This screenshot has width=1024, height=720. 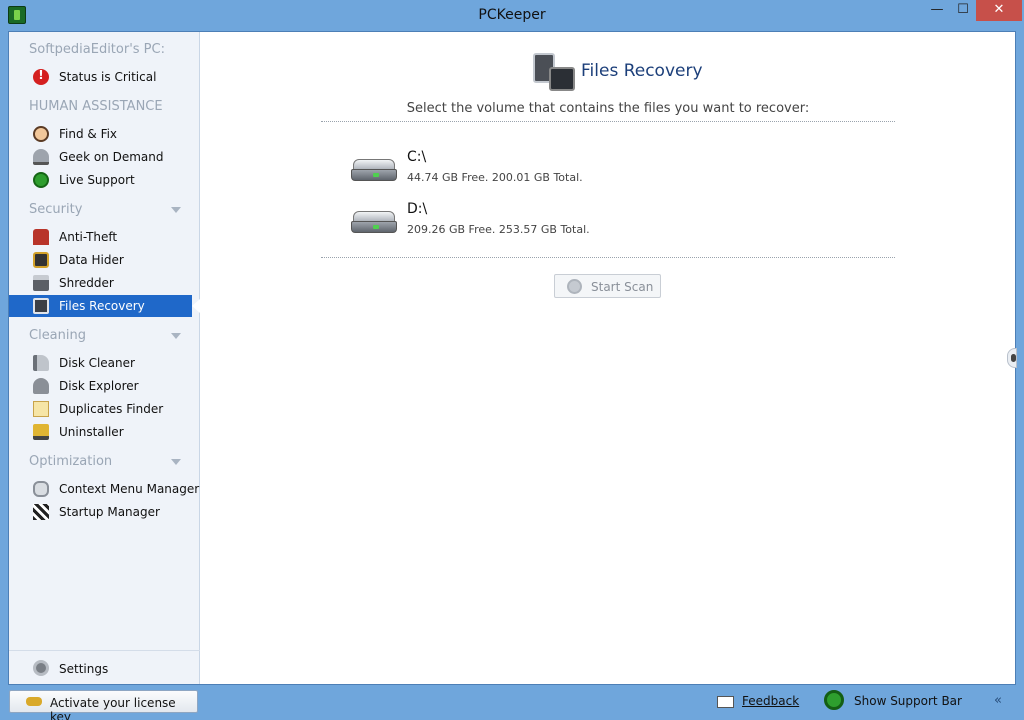 I want to click on human-assistance-header: HUMAN ASSISTANCE, so click(x=96, y=106).